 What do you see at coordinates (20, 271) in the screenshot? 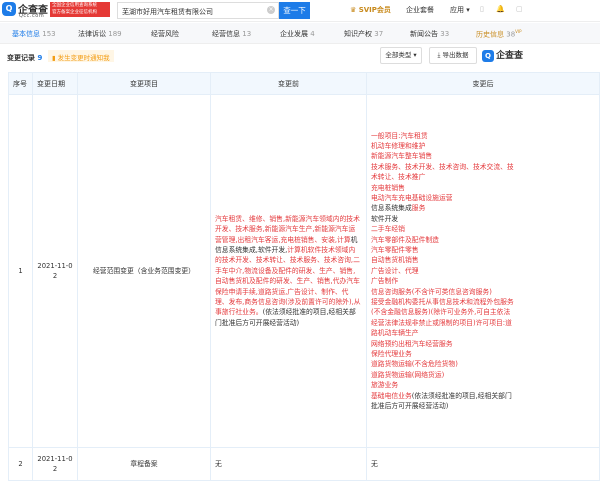
I see `row-index: 1` at bounding box center [20, 271].